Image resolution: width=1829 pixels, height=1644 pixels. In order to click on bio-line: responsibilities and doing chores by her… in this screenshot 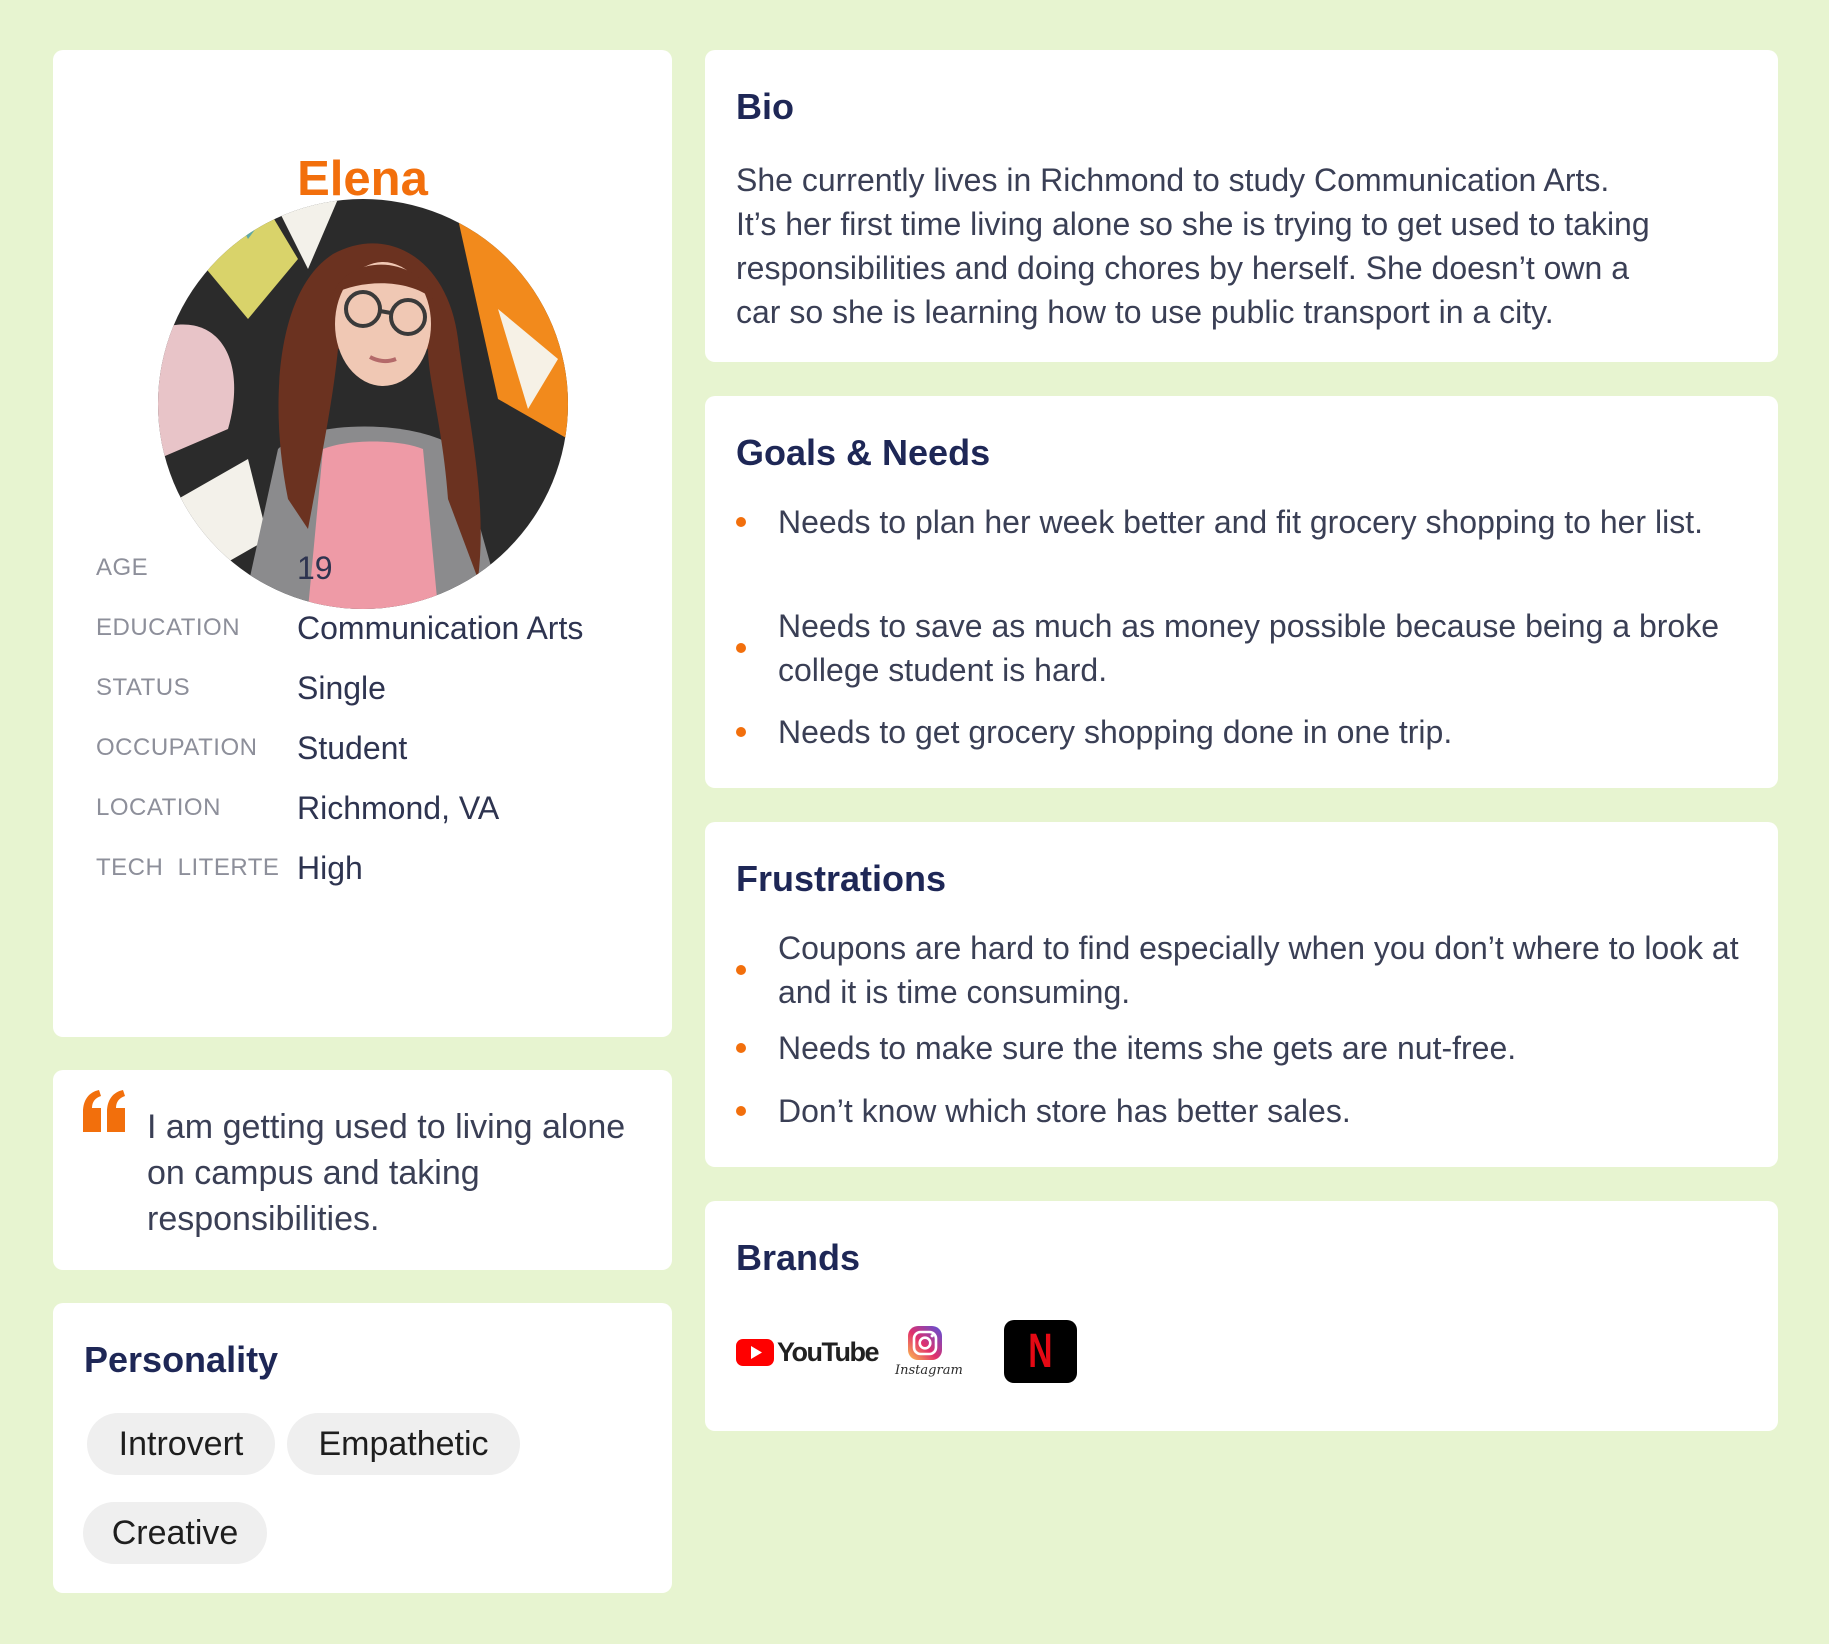, I will do `click(1182, 268)`.